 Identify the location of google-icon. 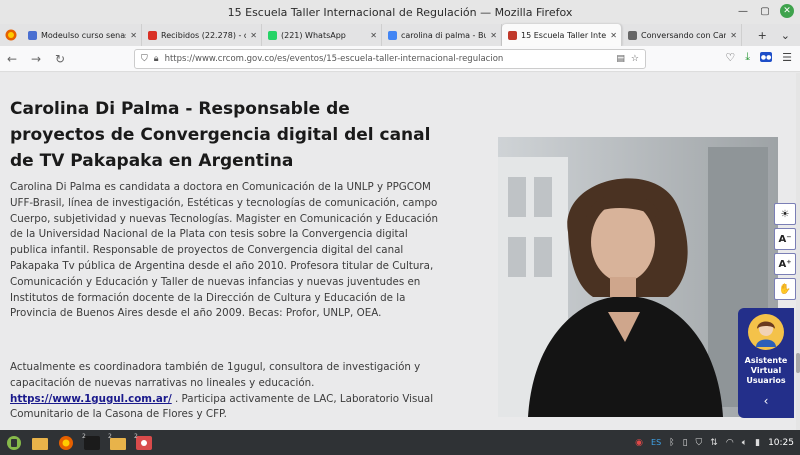
(392, 35).